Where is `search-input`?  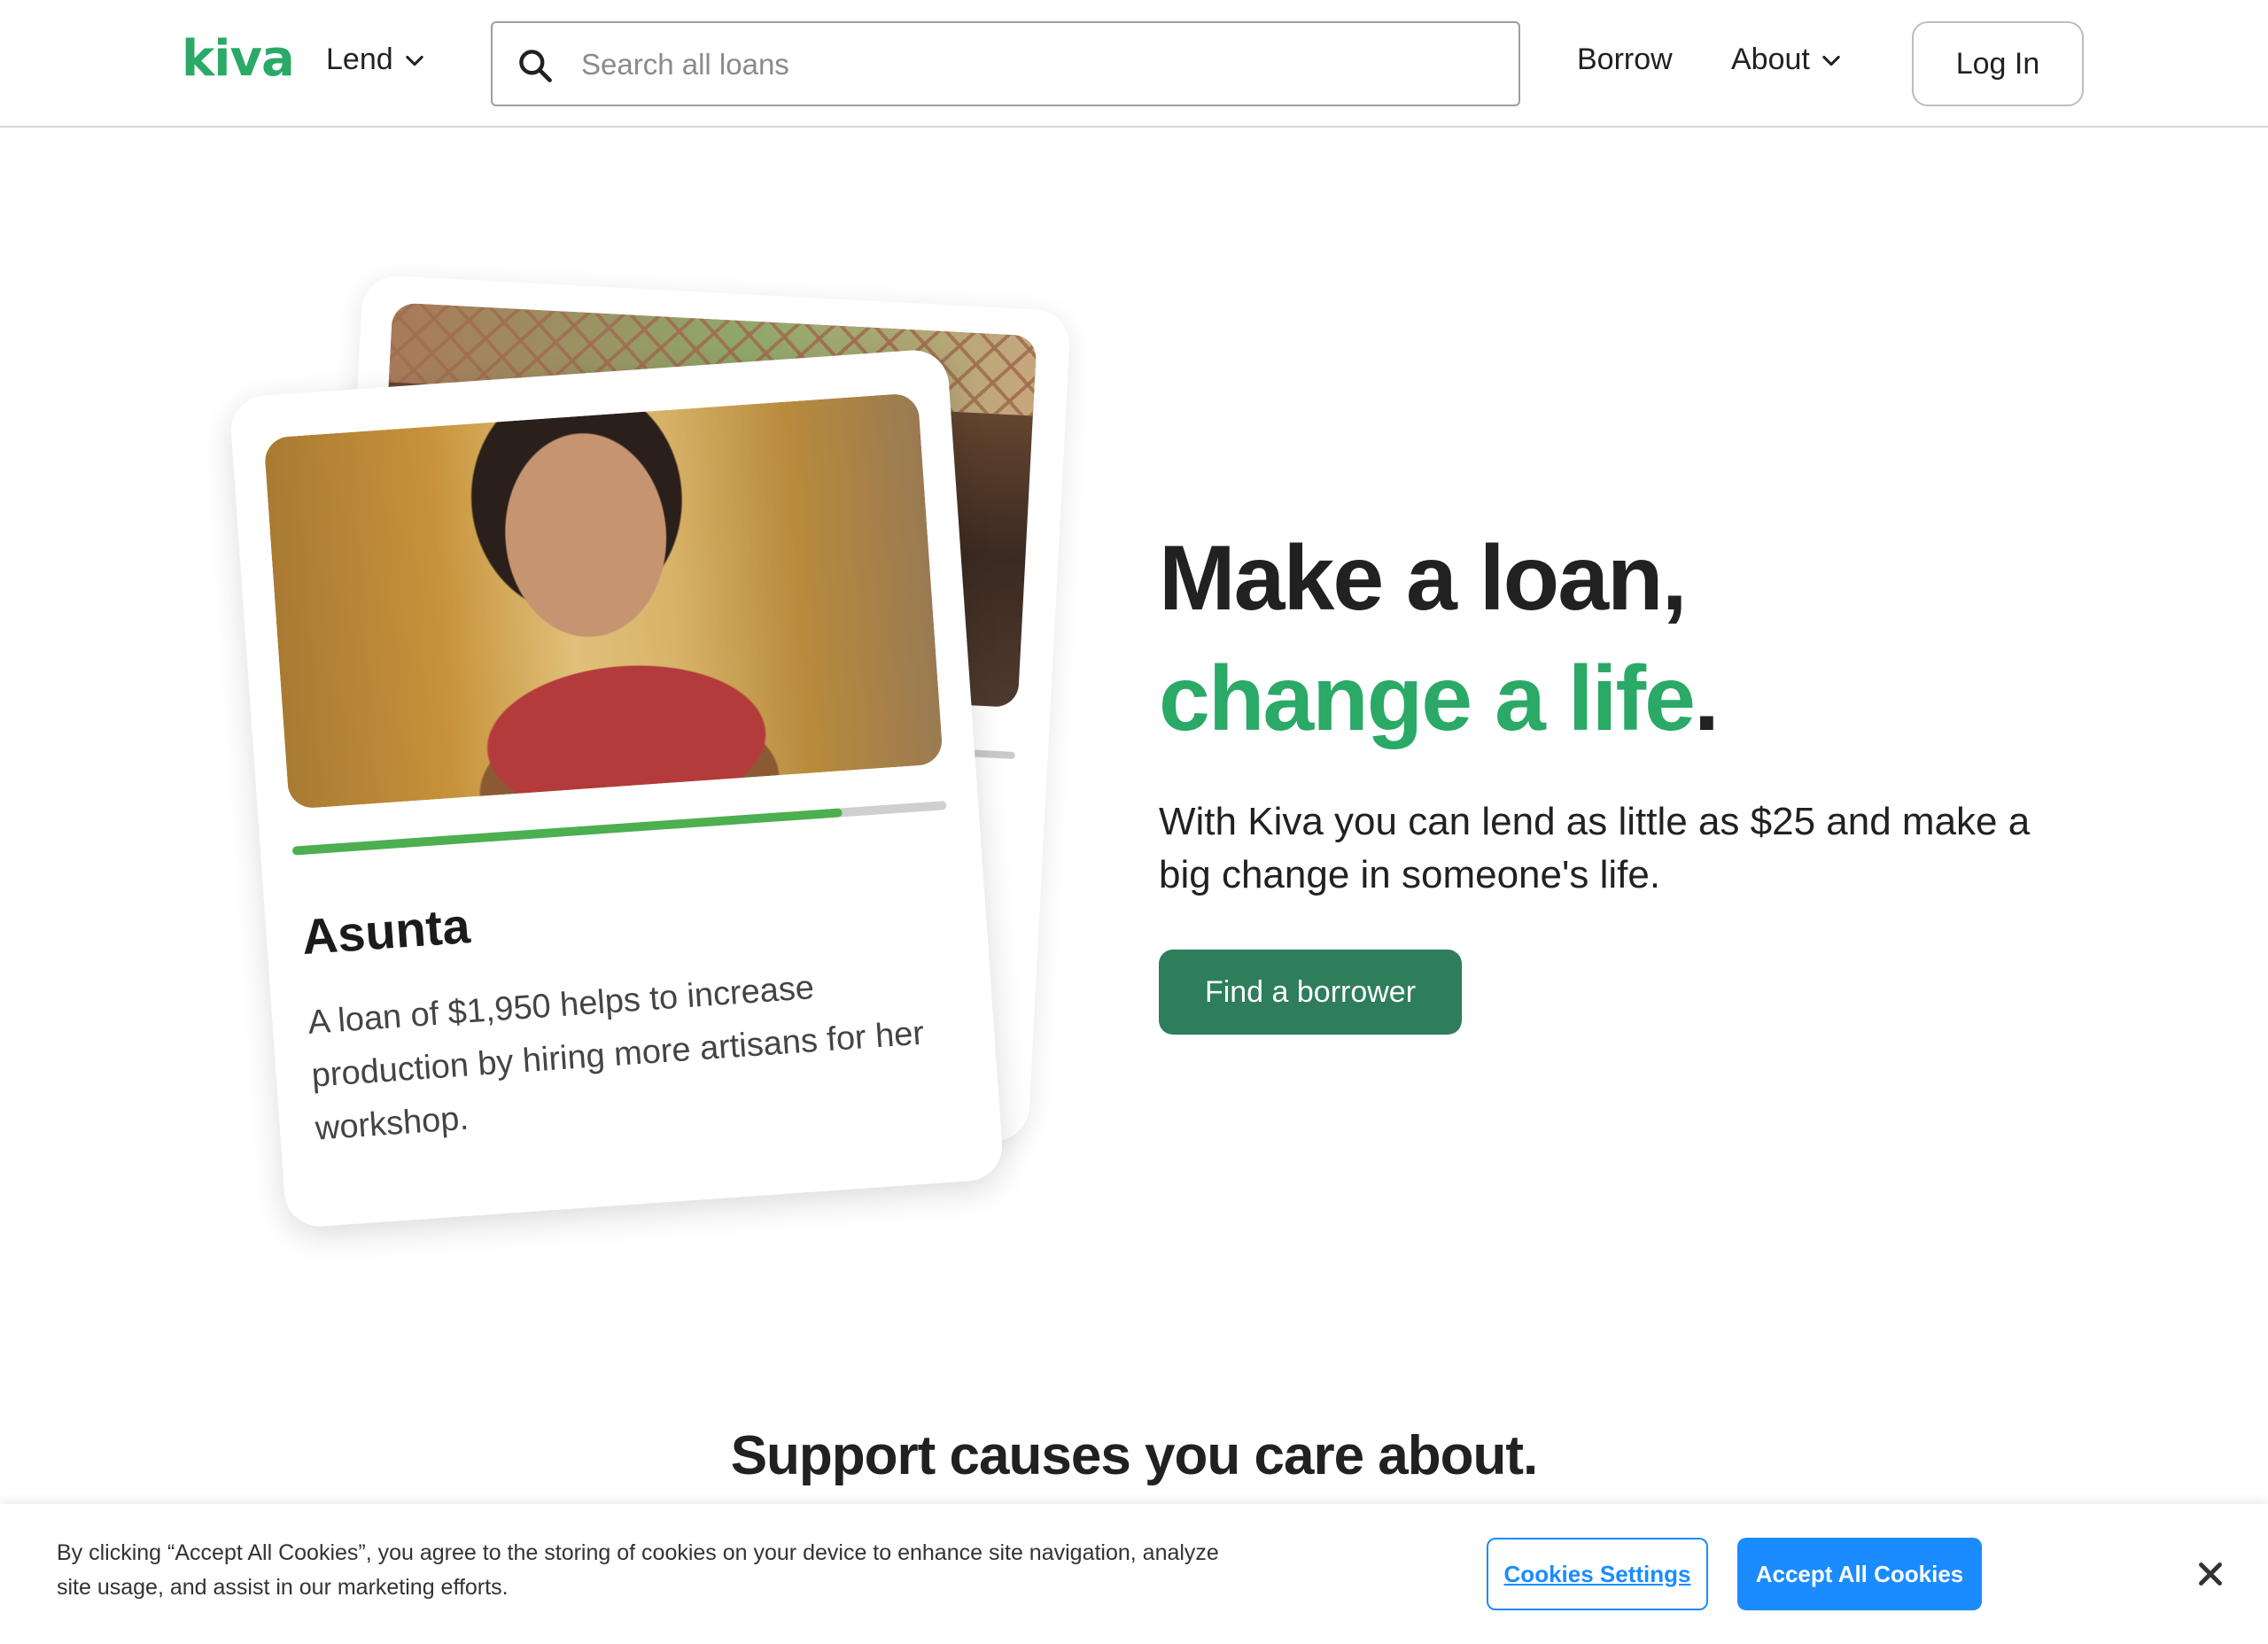 search-input is located at coordinates (1033, 64).